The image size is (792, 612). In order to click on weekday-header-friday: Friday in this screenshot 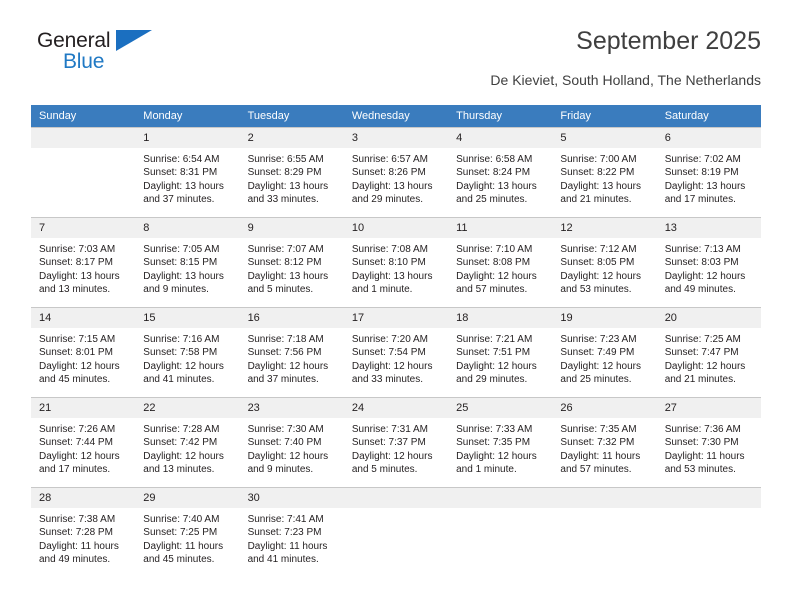, I will do `click(604, 116)`.